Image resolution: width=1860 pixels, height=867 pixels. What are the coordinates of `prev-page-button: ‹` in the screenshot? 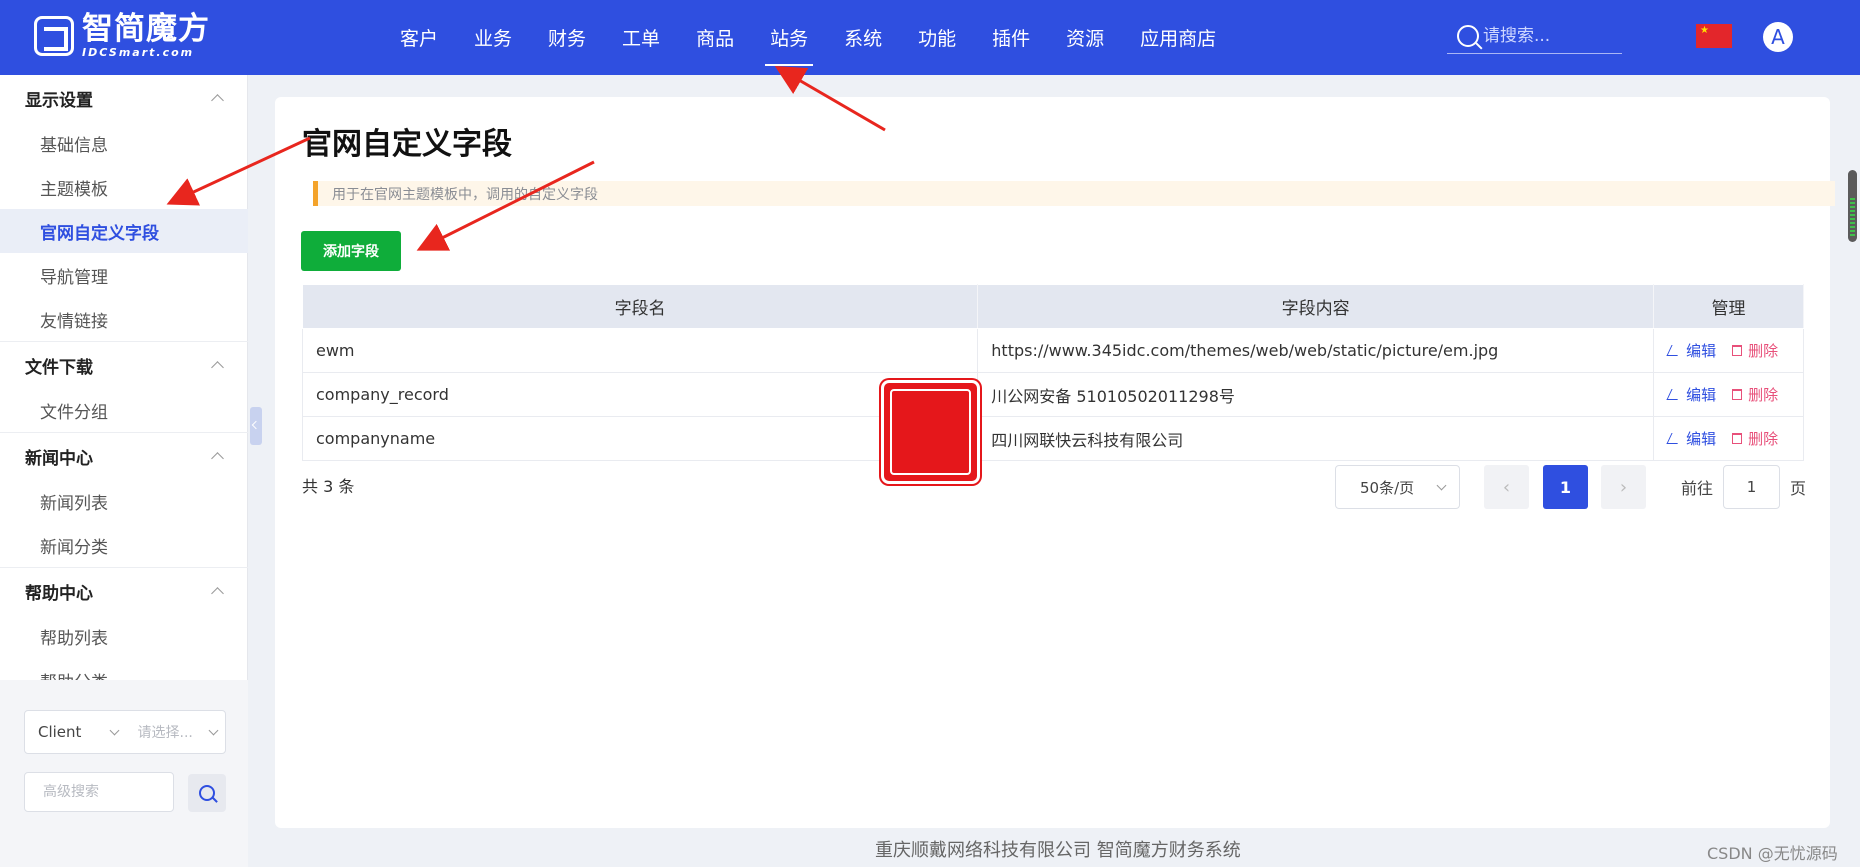 It's located at (1506, 487).